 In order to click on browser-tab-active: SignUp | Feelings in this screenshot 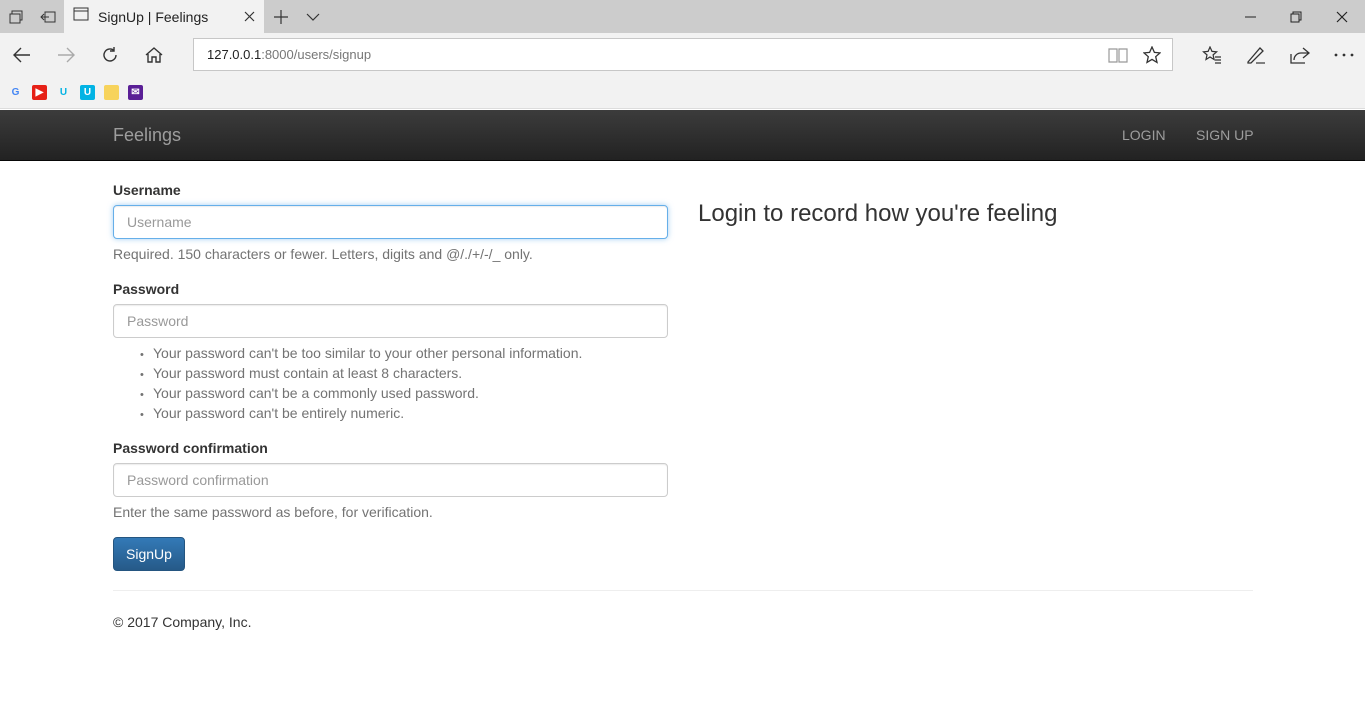, I will do `click(164, 16)`.